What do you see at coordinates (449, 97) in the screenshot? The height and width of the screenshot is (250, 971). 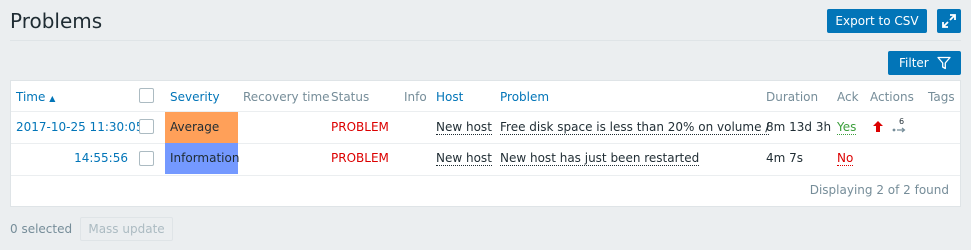 I see `col-host-header: Host` at bounding box center [449, 97].